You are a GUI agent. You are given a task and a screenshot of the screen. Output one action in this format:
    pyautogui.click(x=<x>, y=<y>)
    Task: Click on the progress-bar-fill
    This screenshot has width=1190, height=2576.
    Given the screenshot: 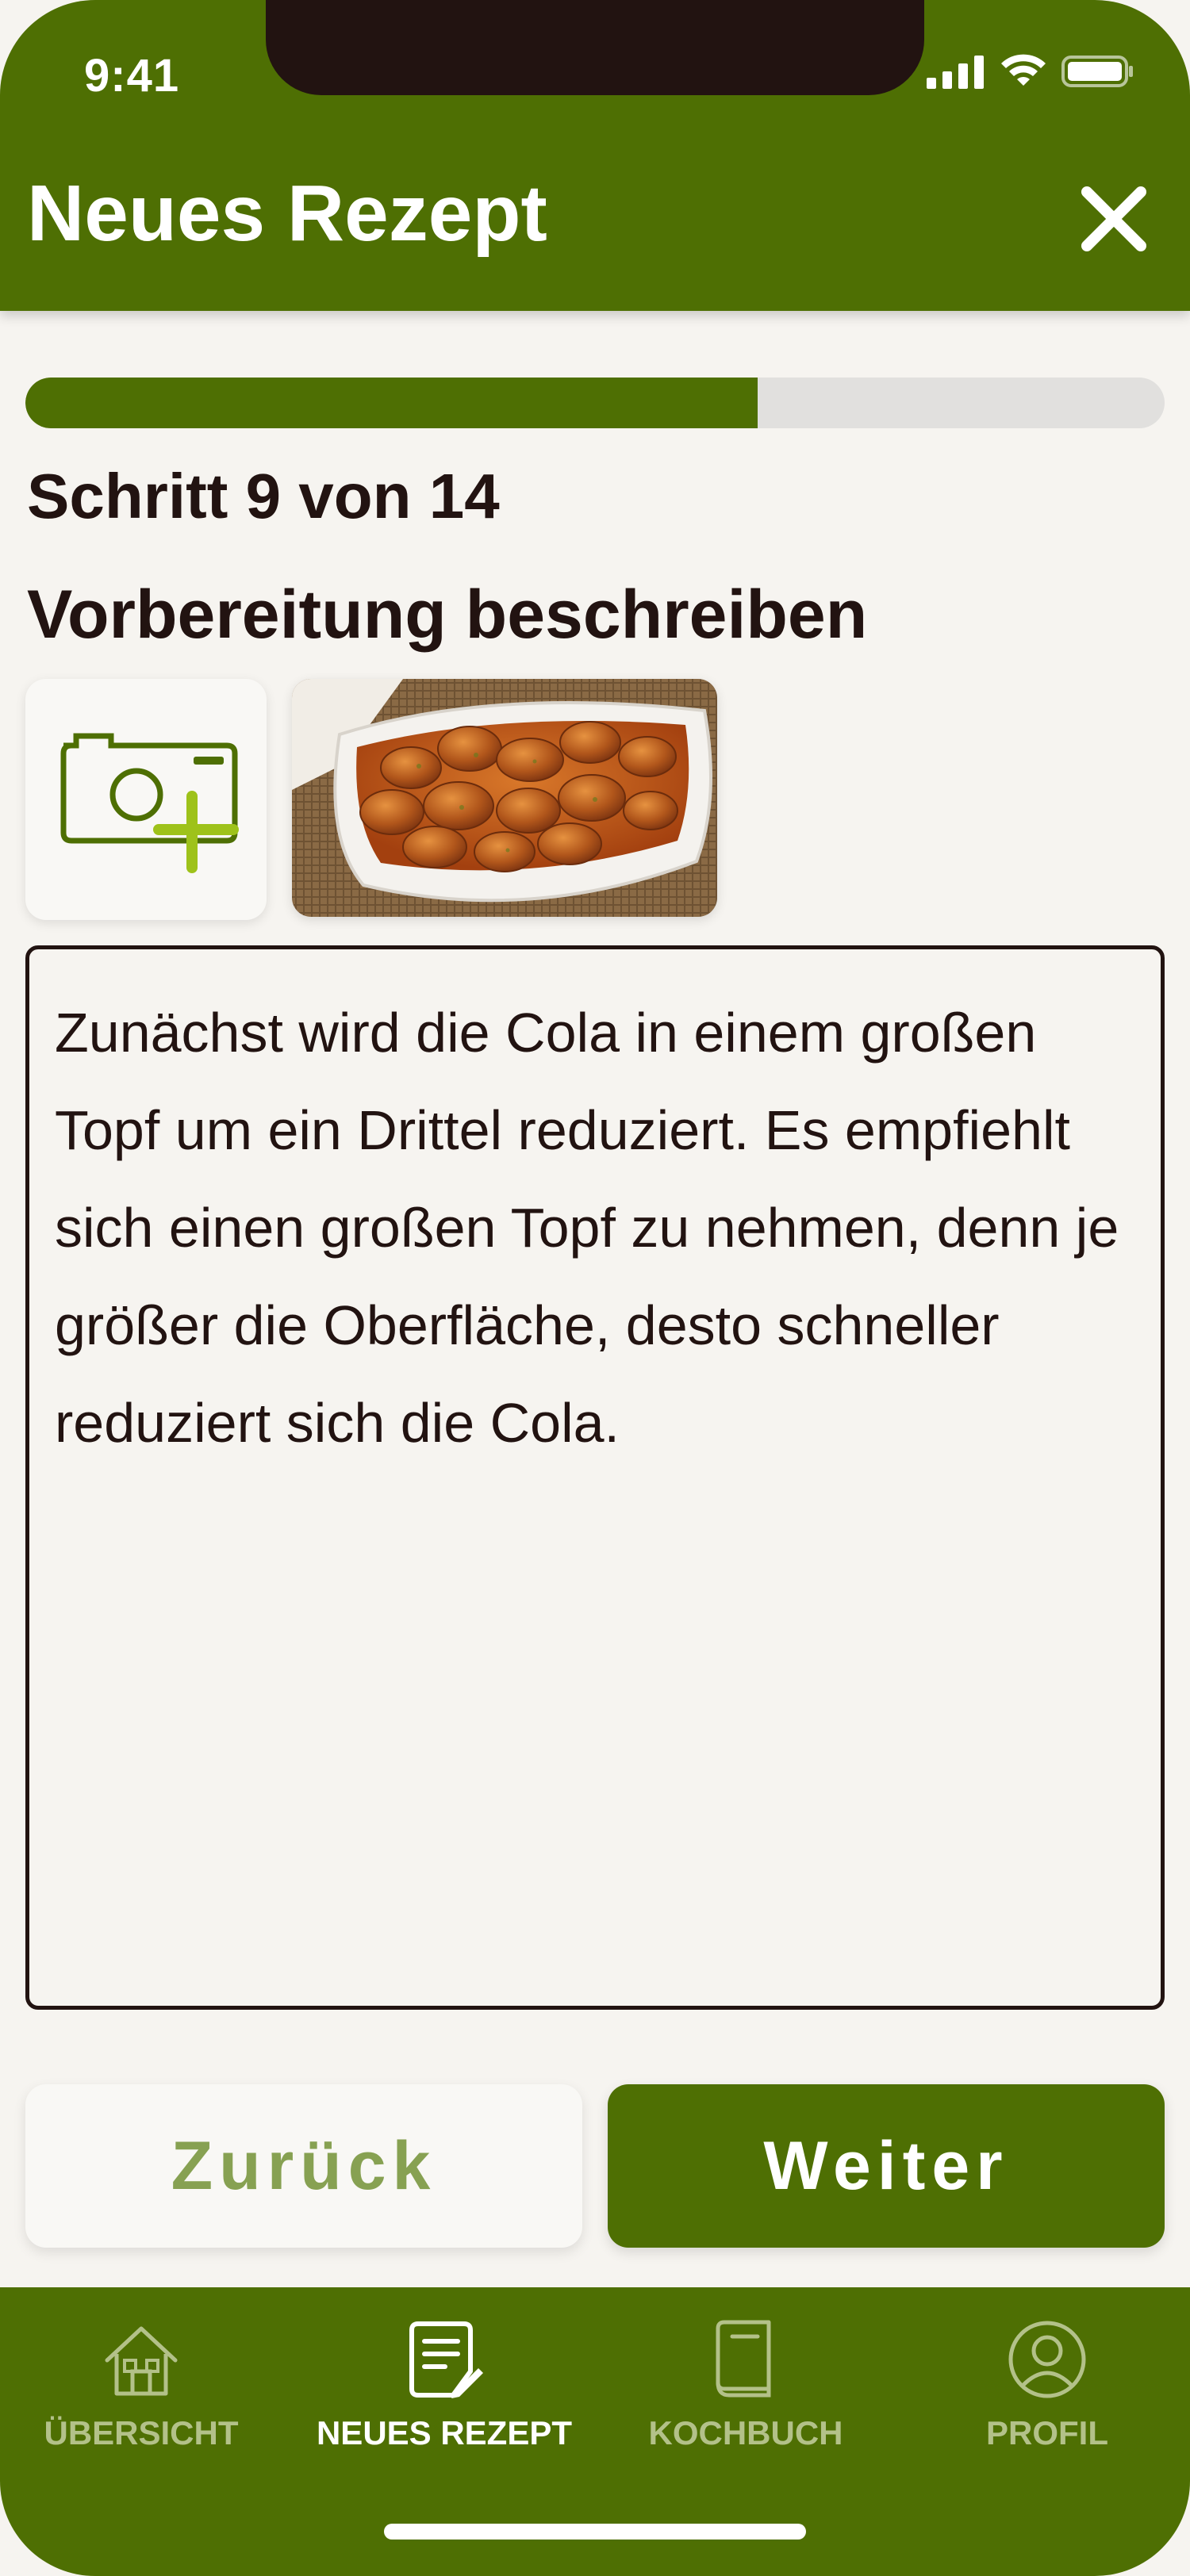 What is the action you would take?
    pyautogui.click(x=391, y=403)
    